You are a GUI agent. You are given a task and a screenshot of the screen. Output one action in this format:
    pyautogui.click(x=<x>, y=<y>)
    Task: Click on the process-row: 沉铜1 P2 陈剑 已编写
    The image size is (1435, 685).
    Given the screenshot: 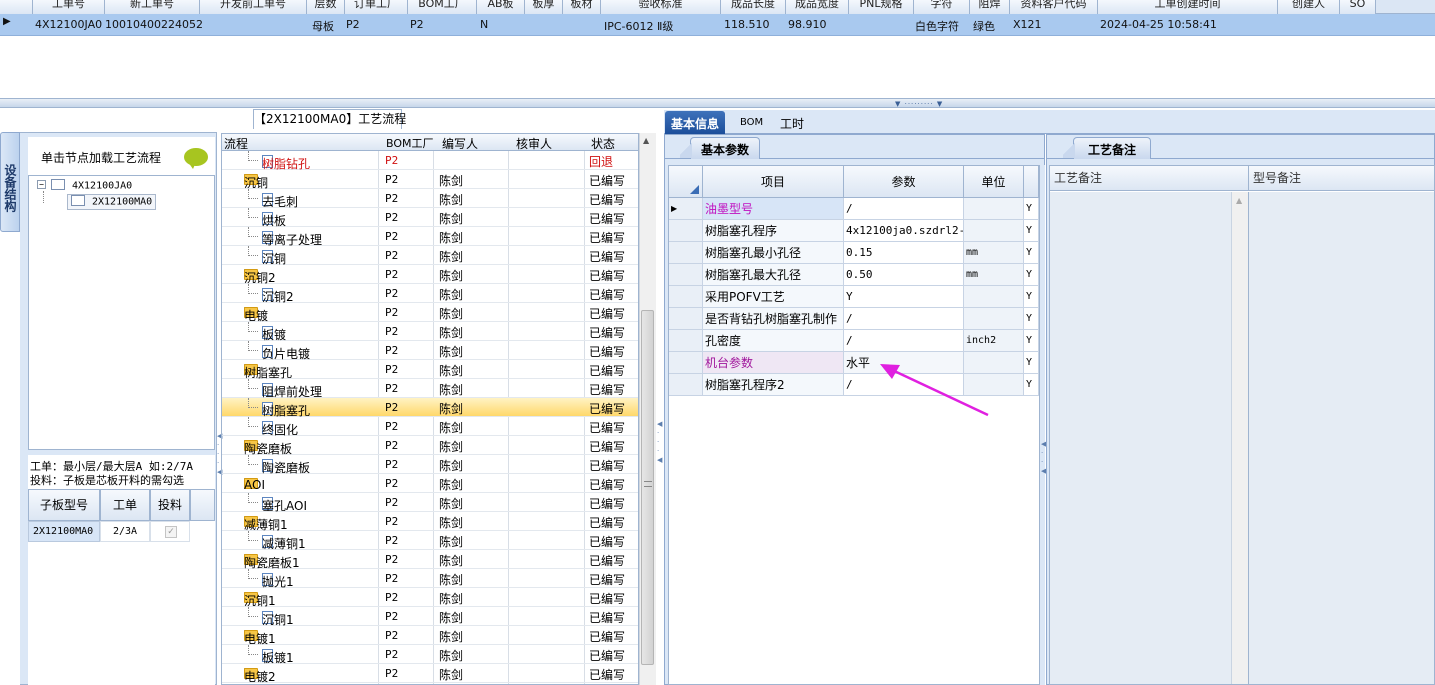 What is the action you would take?
    pyautogui.click(x=430, y=617)
    